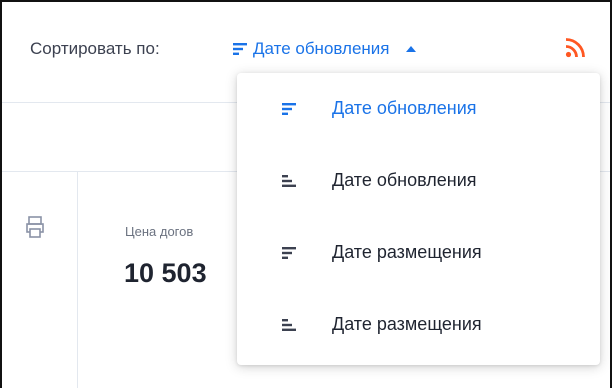 This screenshot has width=612, height=388. I want to click on print-icon, so click(35, 227).